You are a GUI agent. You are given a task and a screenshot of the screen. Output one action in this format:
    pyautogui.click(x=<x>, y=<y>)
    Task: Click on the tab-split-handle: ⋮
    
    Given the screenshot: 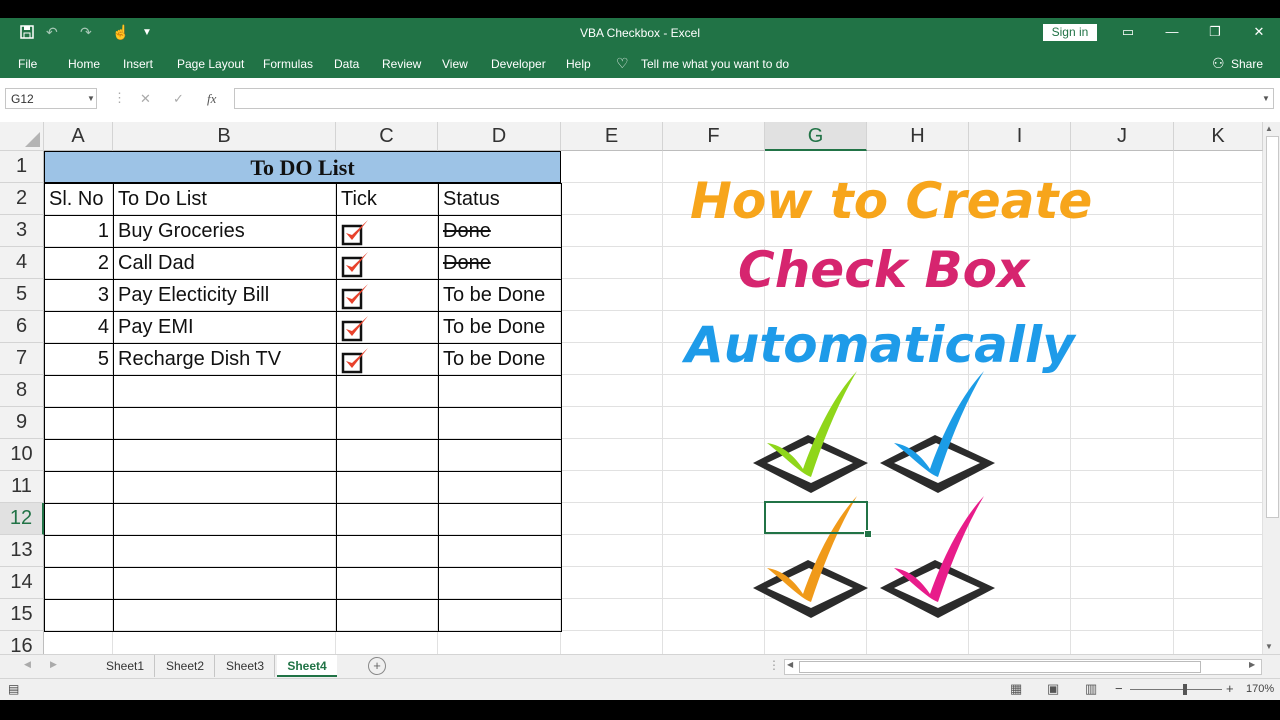 What is the action you would take?
    pyautogui.click(x=774, y=665)
    